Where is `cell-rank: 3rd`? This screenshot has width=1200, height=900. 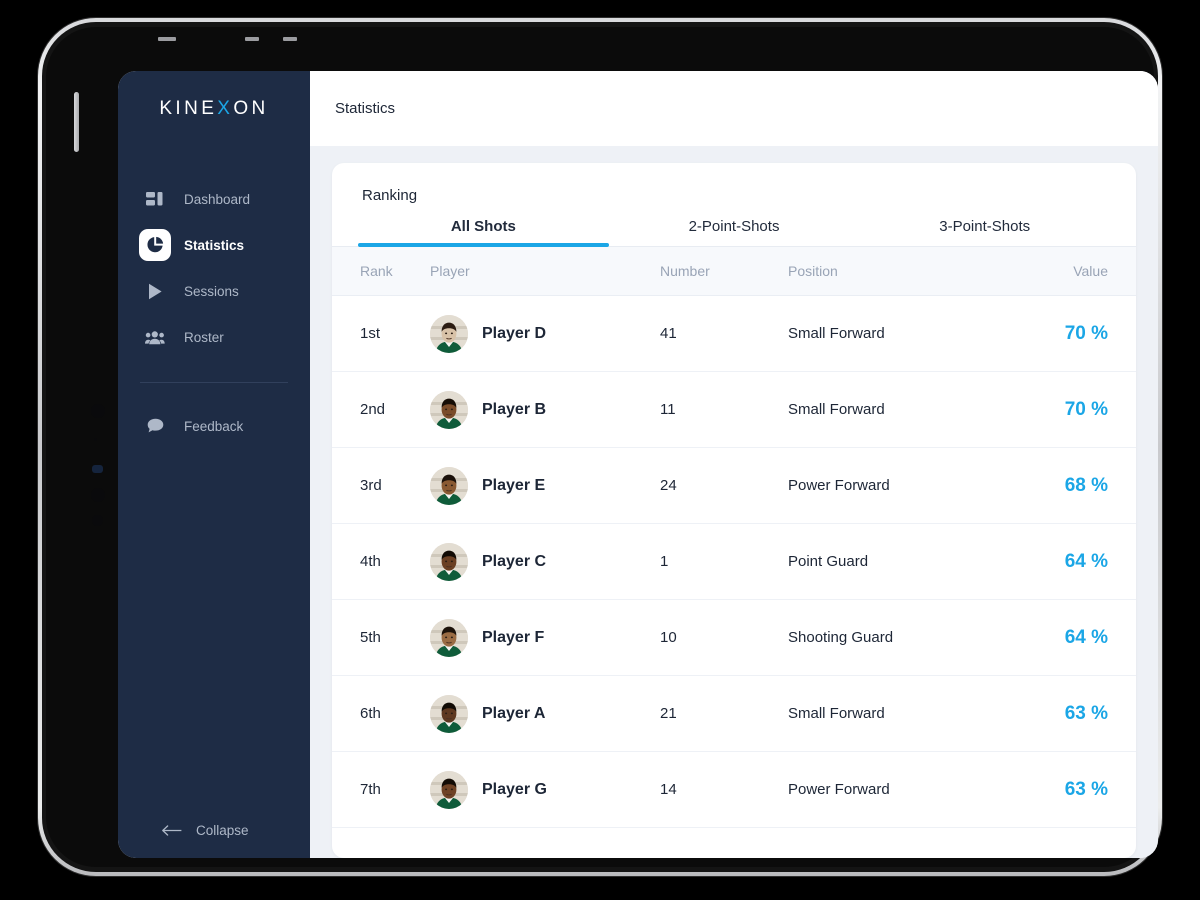
cell-rank: 3rd is located at coordinates (371, 485).